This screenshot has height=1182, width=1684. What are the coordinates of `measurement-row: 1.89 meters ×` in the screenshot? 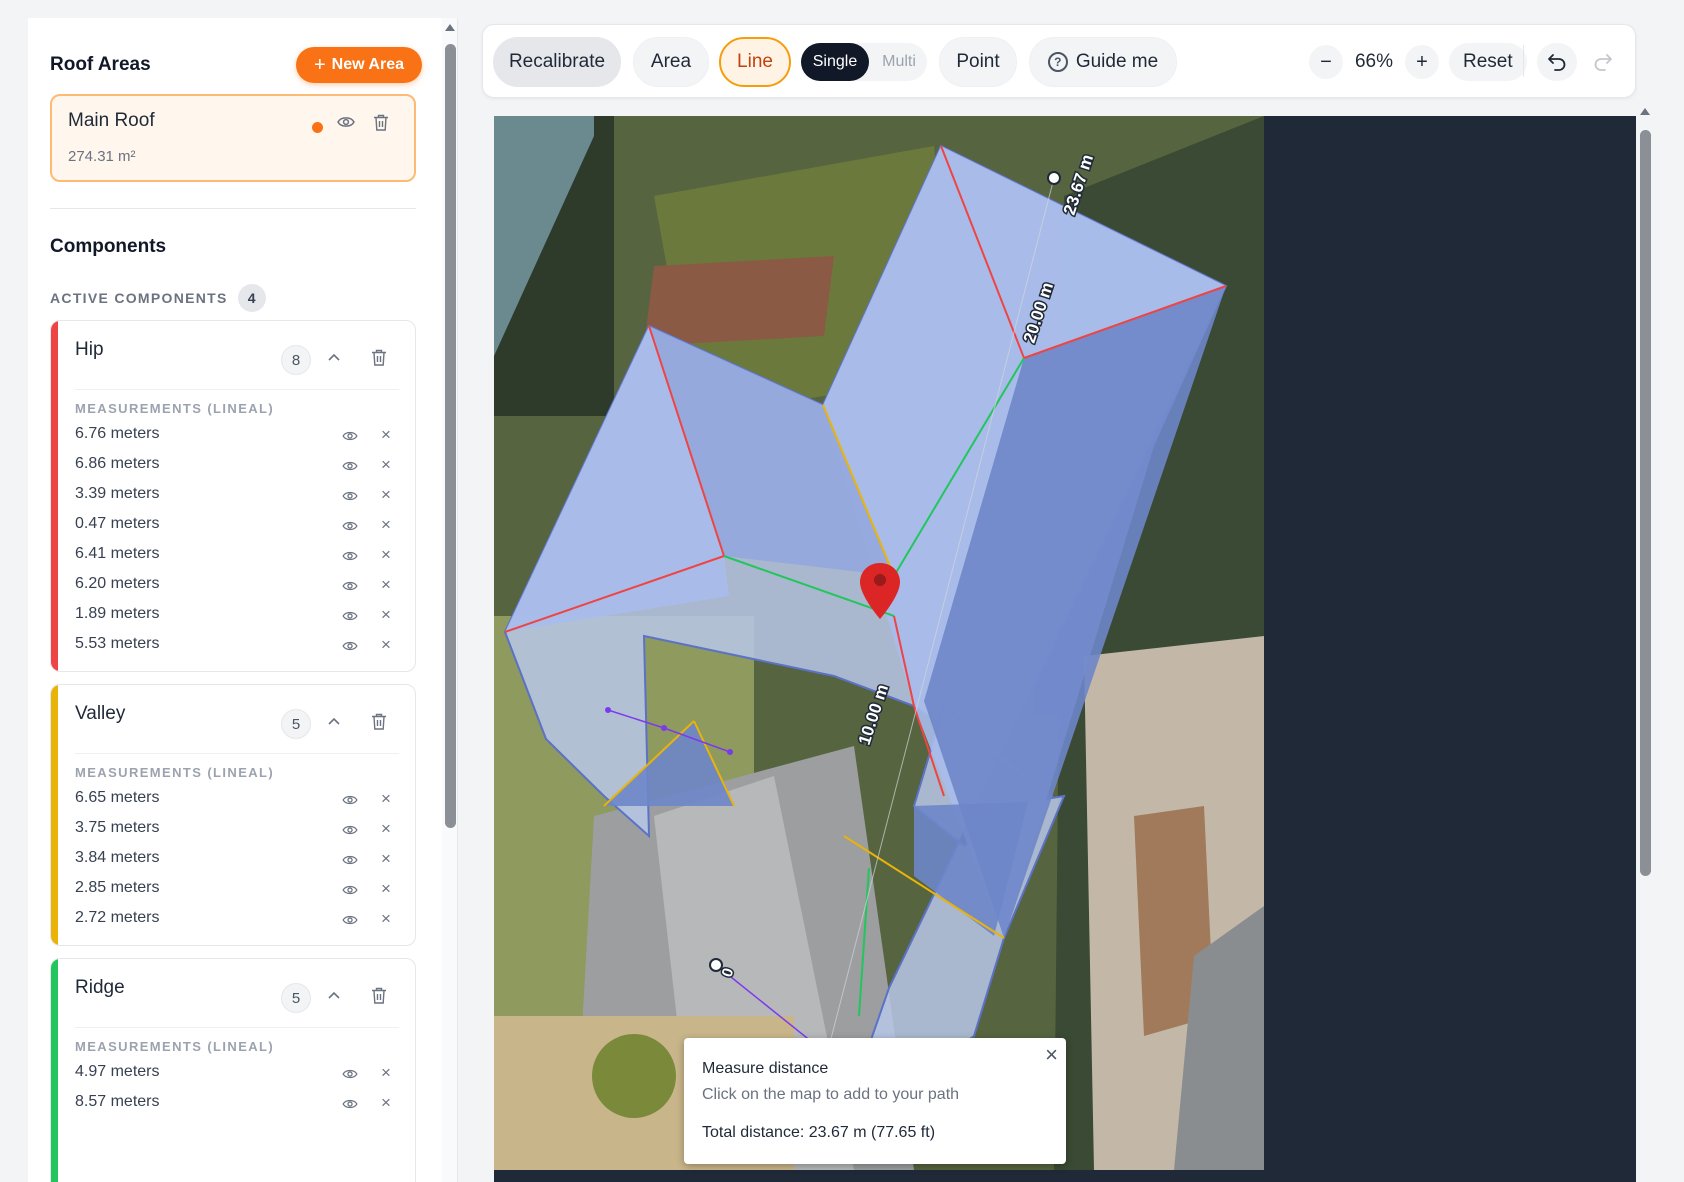 It's located at (238, 615).